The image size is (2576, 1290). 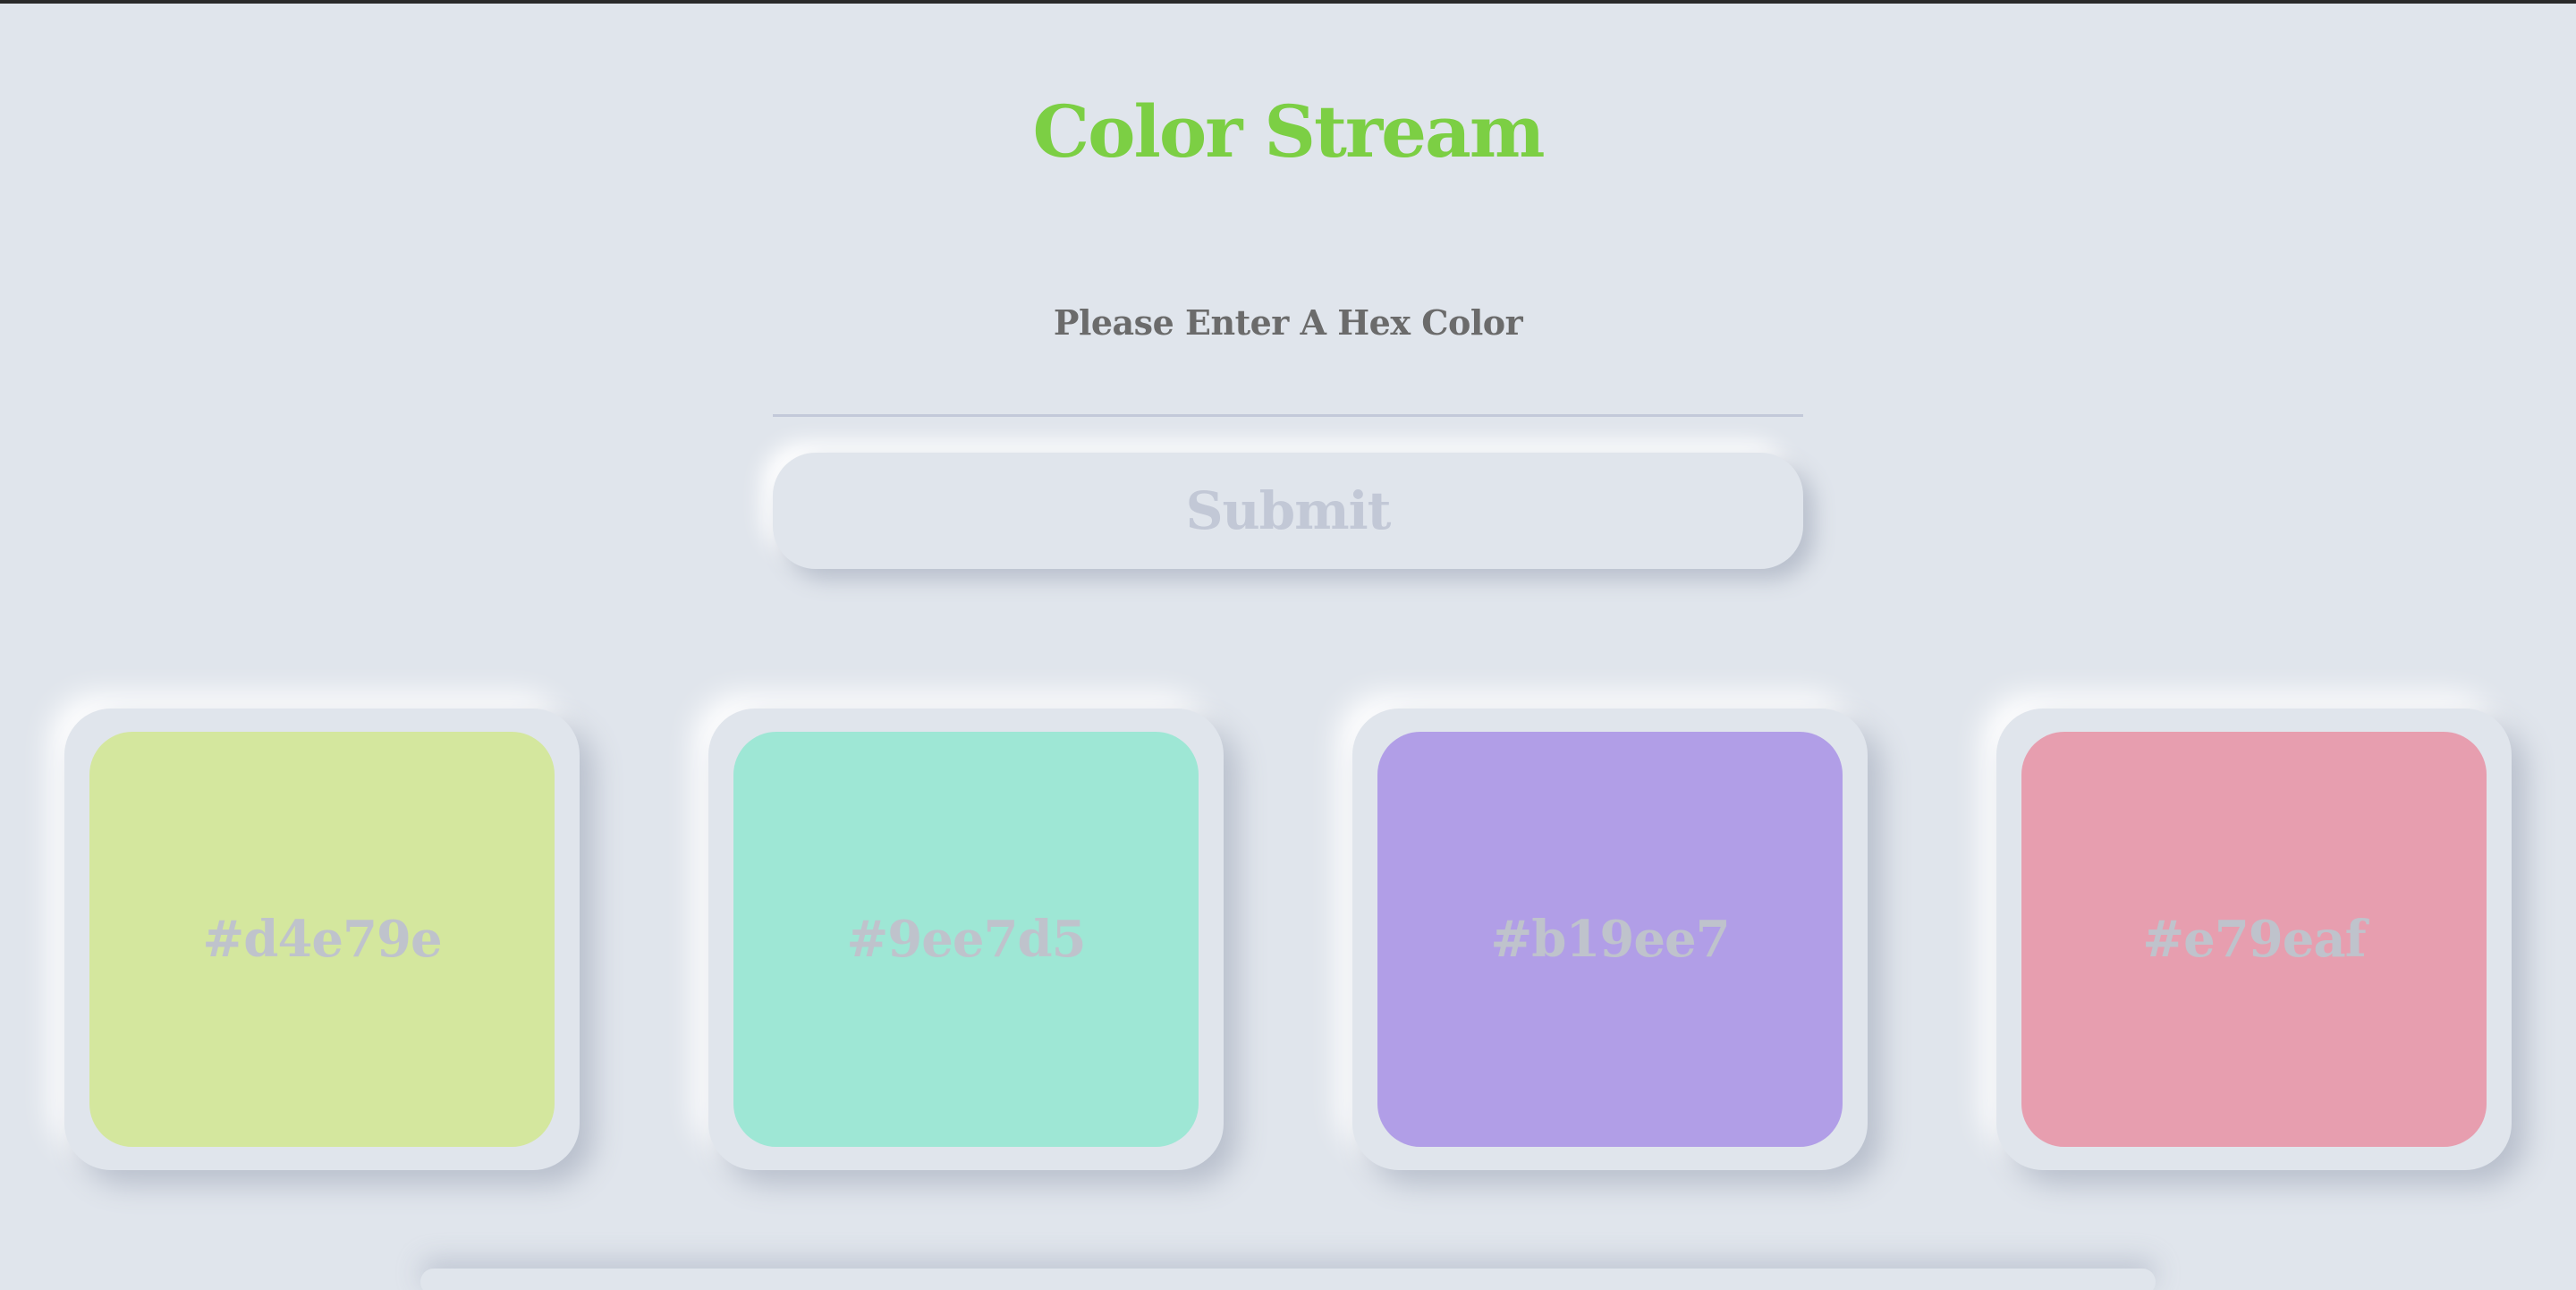 I want to click on swatch-hex-label: #b19ee7, so click(x=1610, y=939).